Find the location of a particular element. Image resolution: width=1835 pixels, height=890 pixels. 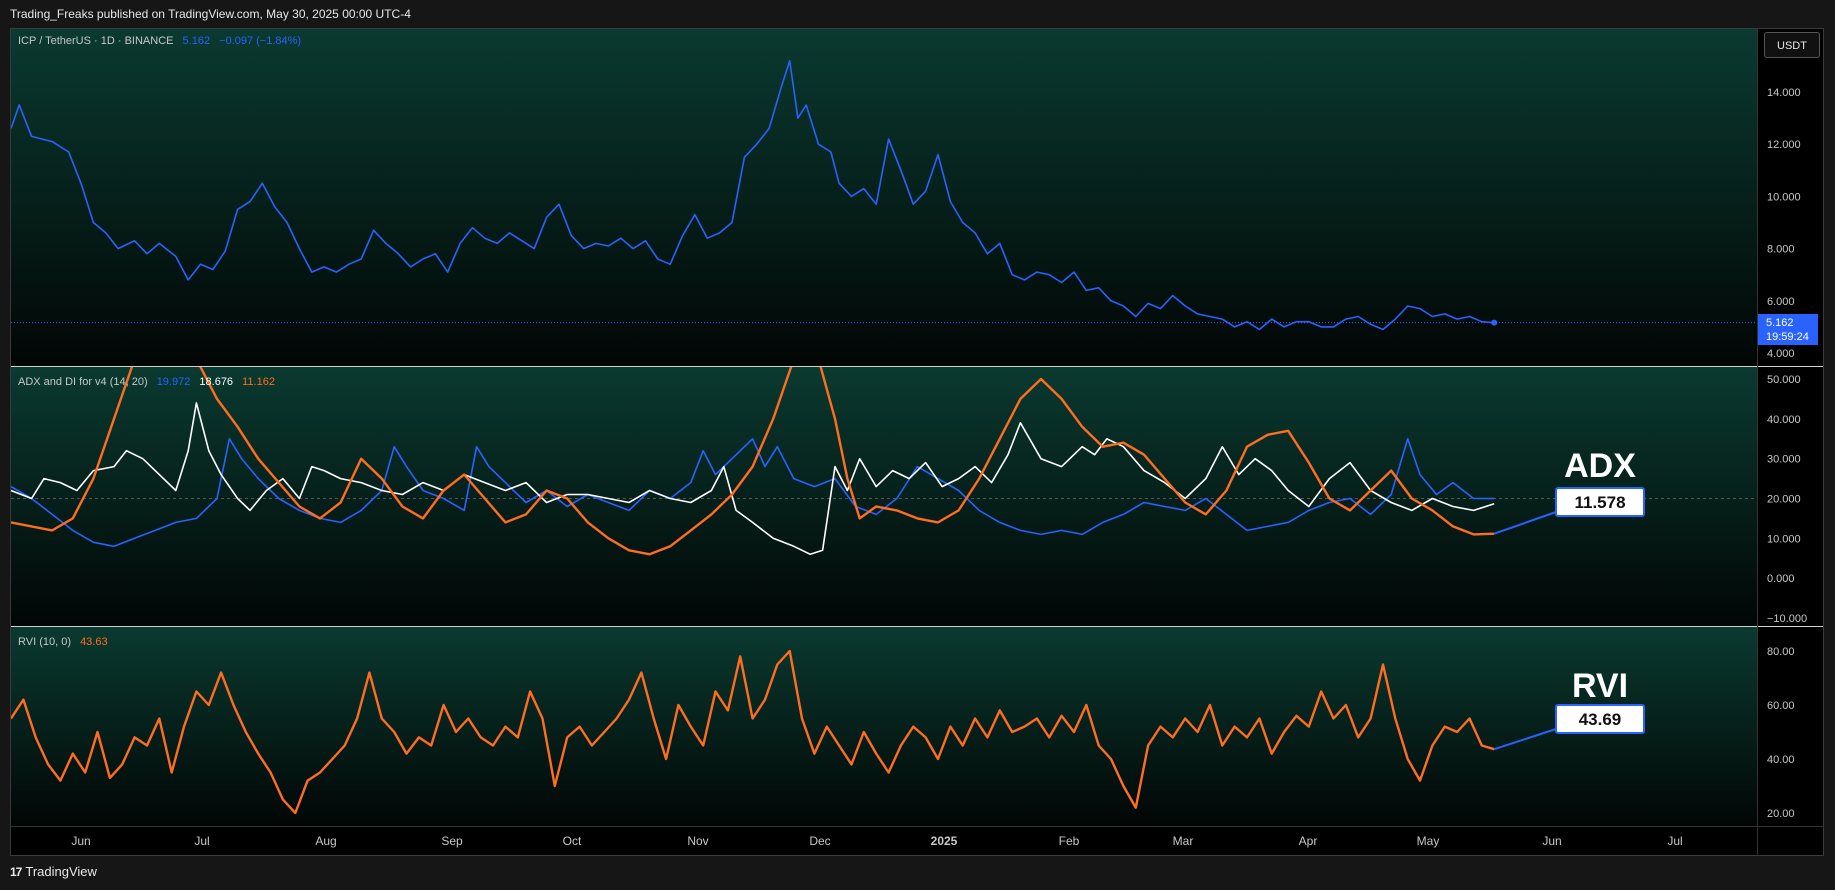

adx-legend-minus-di: 18.676 is located at coordinates (216, 382).